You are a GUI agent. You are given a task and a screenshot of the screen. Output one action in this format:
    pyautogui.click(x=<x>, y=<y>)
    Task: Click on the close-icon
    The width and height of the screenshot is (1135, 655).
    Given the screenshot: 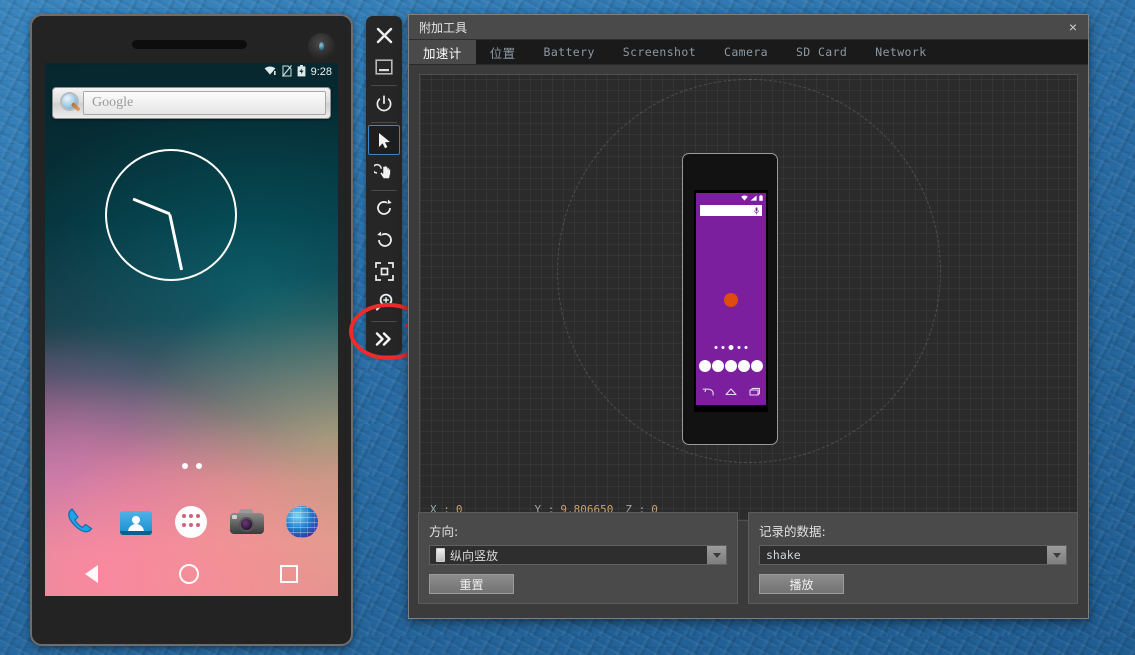 What is the action you would take?
    pyautogui.click(x=384, y=36)
    